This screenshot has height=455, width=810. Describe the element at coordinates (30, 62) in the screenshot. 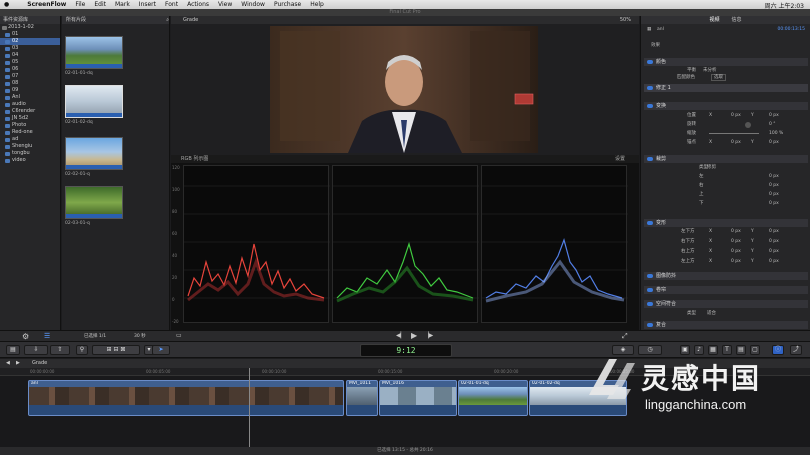

I see `library-event-item: 05` at that location.